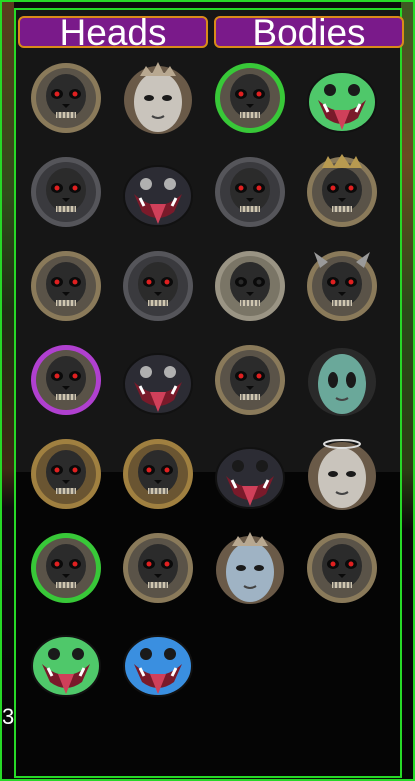  Describe the element at coordinates (250, 478) in the screenshot. I see `scaled-cobra-head-icon` at that location.